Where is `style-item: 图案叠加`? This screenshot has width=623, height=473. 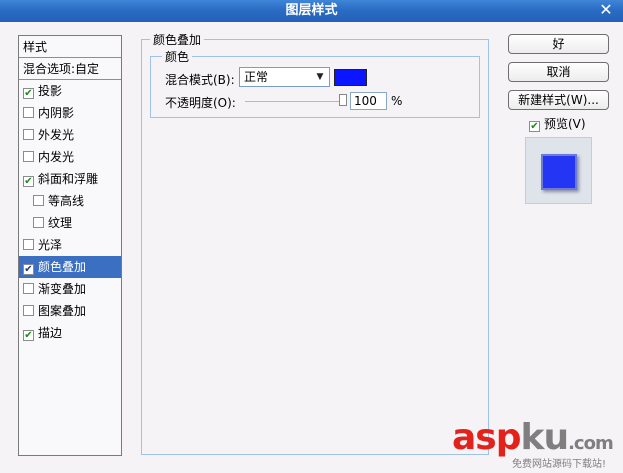 style-item: 图案叠加 is located at coordinates (70, 311).